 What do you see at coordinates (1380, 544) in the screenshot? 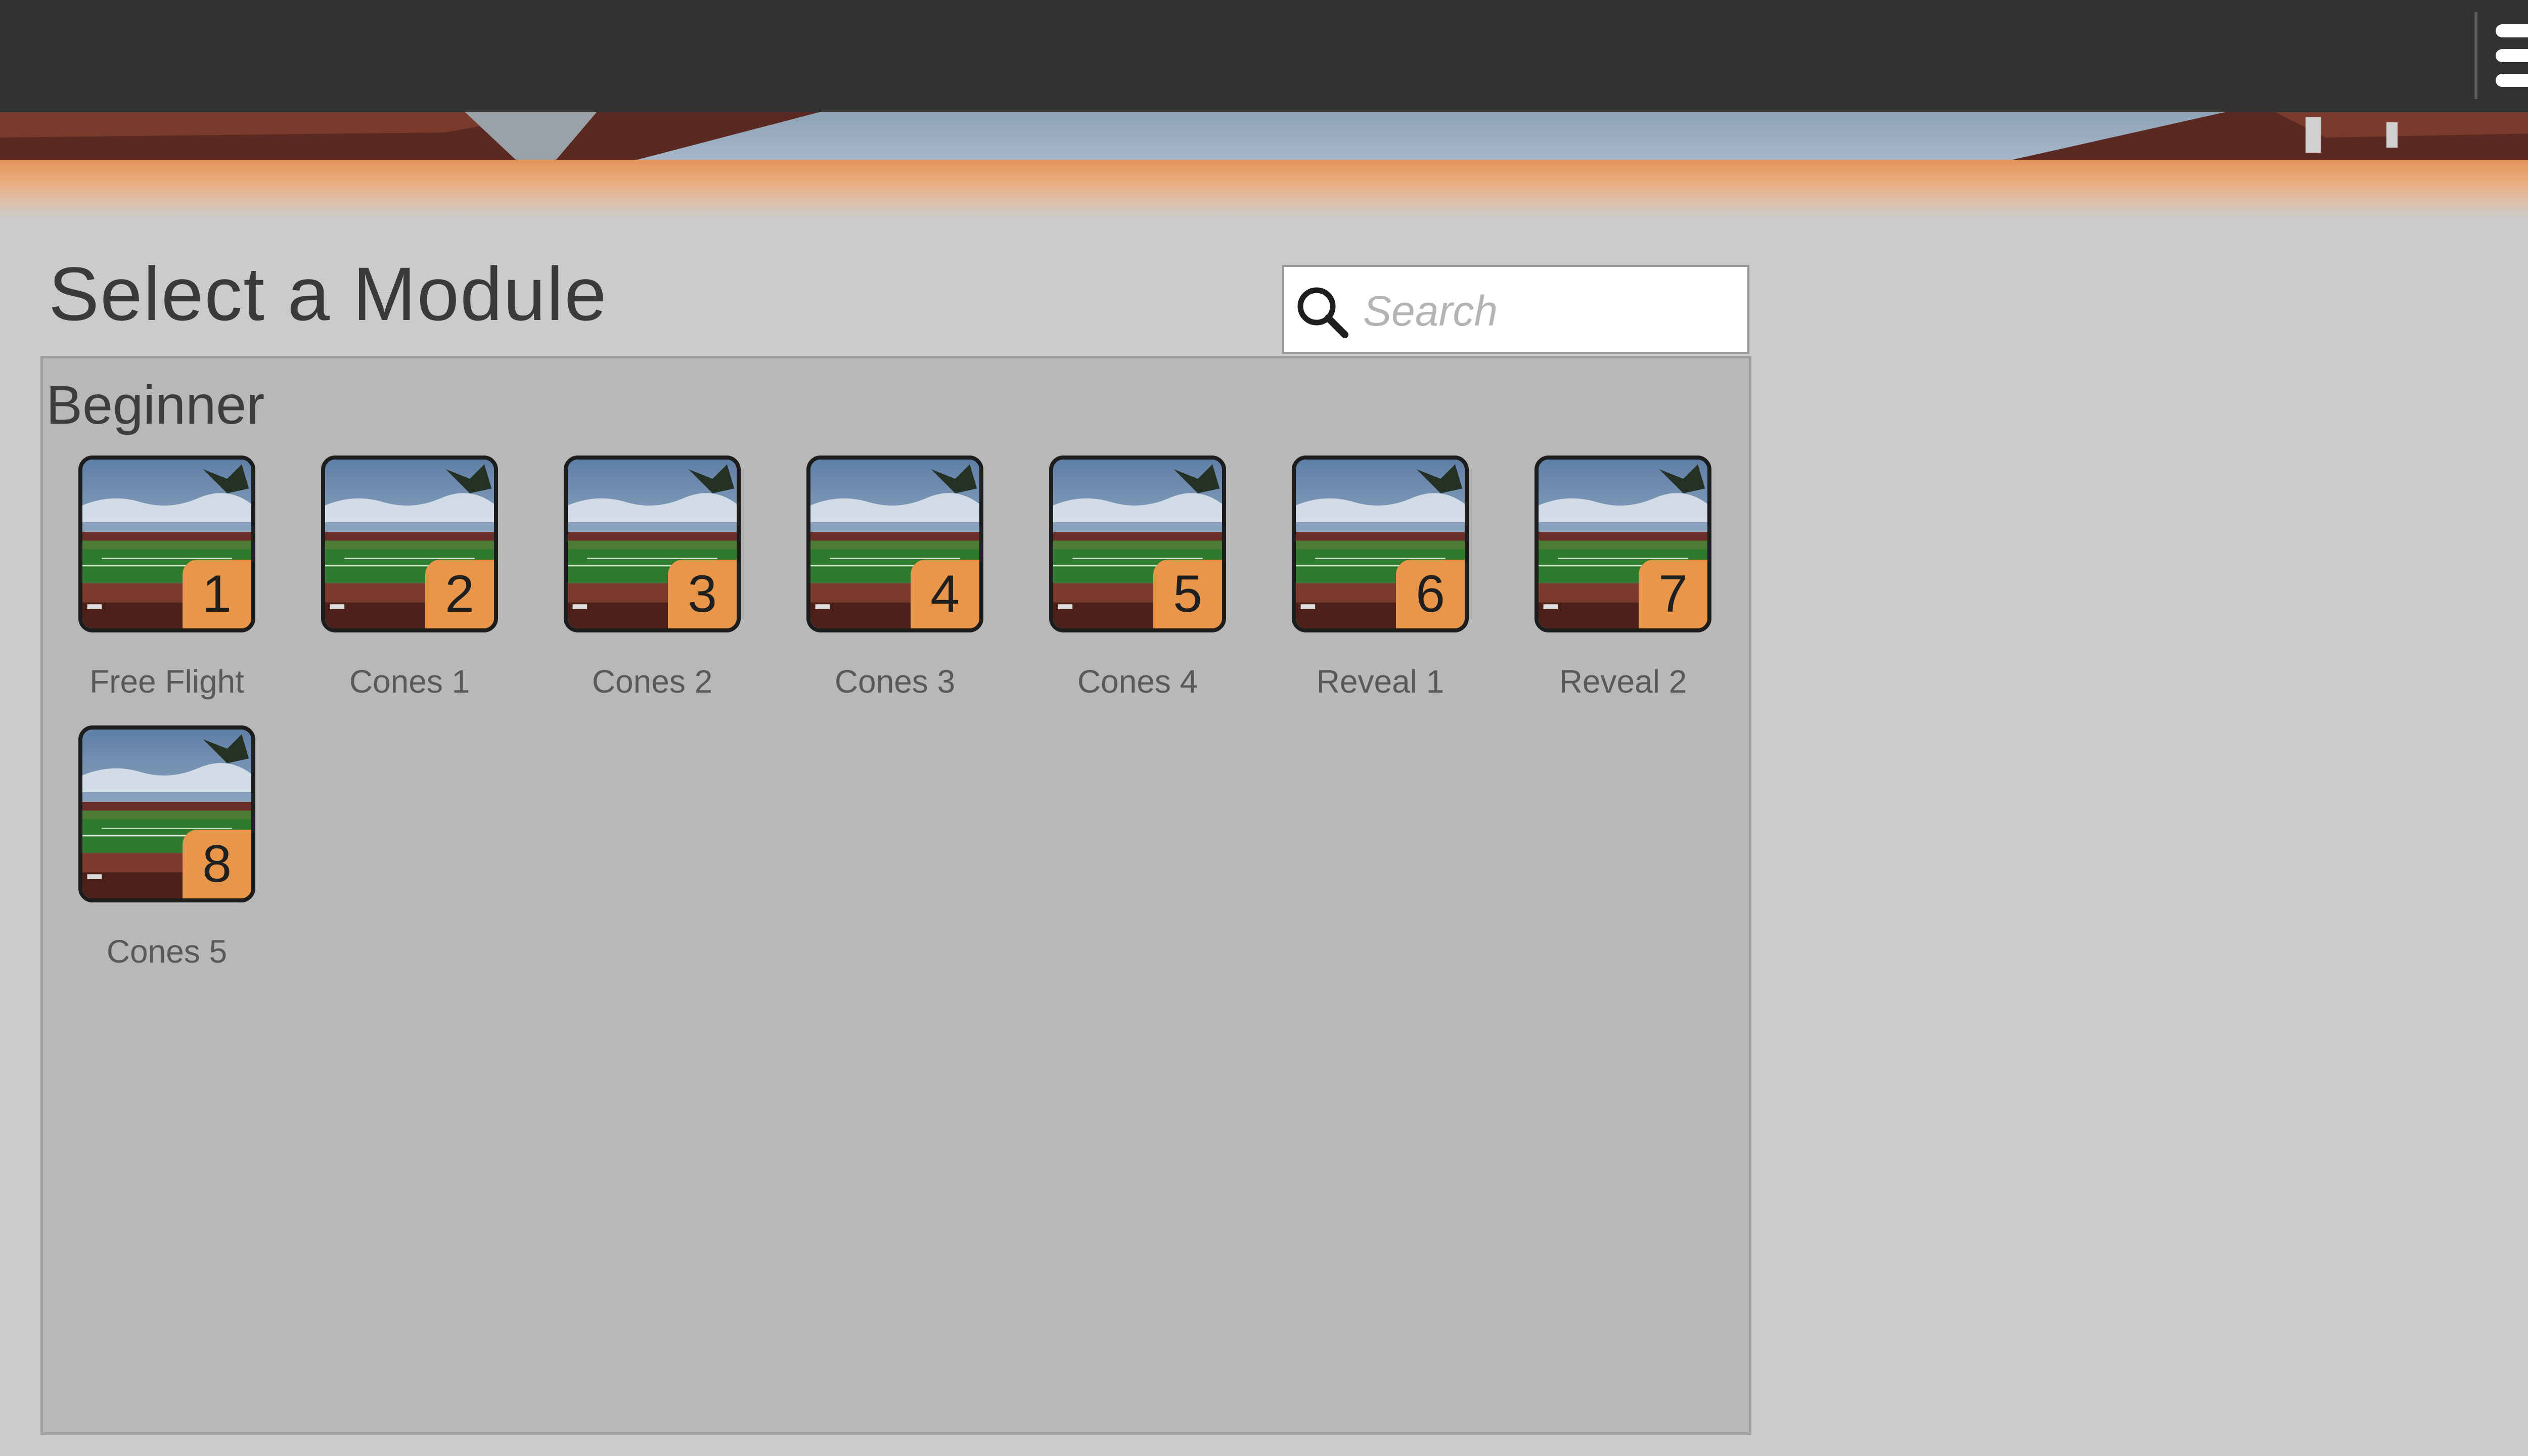
I see `module-thumbnail: 6` at bounding box center [1380, 544].